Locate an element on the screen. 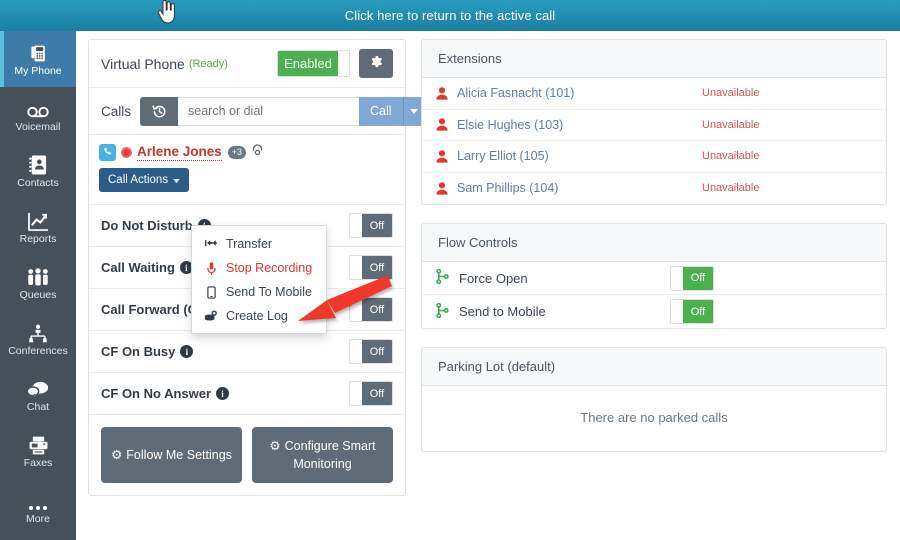  sidebar-item-my-phone: My Phone is located at coordinates (38, 59).